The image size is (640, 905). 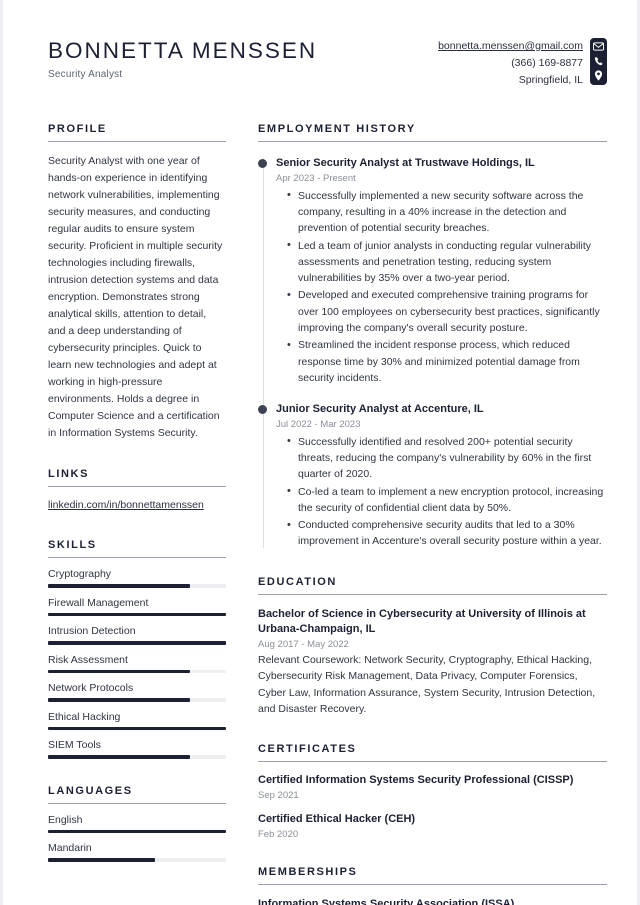 What do you see at coordinates (137, 720) in the screenshot?
I see `skill-row: Ethical Hacking` at bounding box center [137, 720].